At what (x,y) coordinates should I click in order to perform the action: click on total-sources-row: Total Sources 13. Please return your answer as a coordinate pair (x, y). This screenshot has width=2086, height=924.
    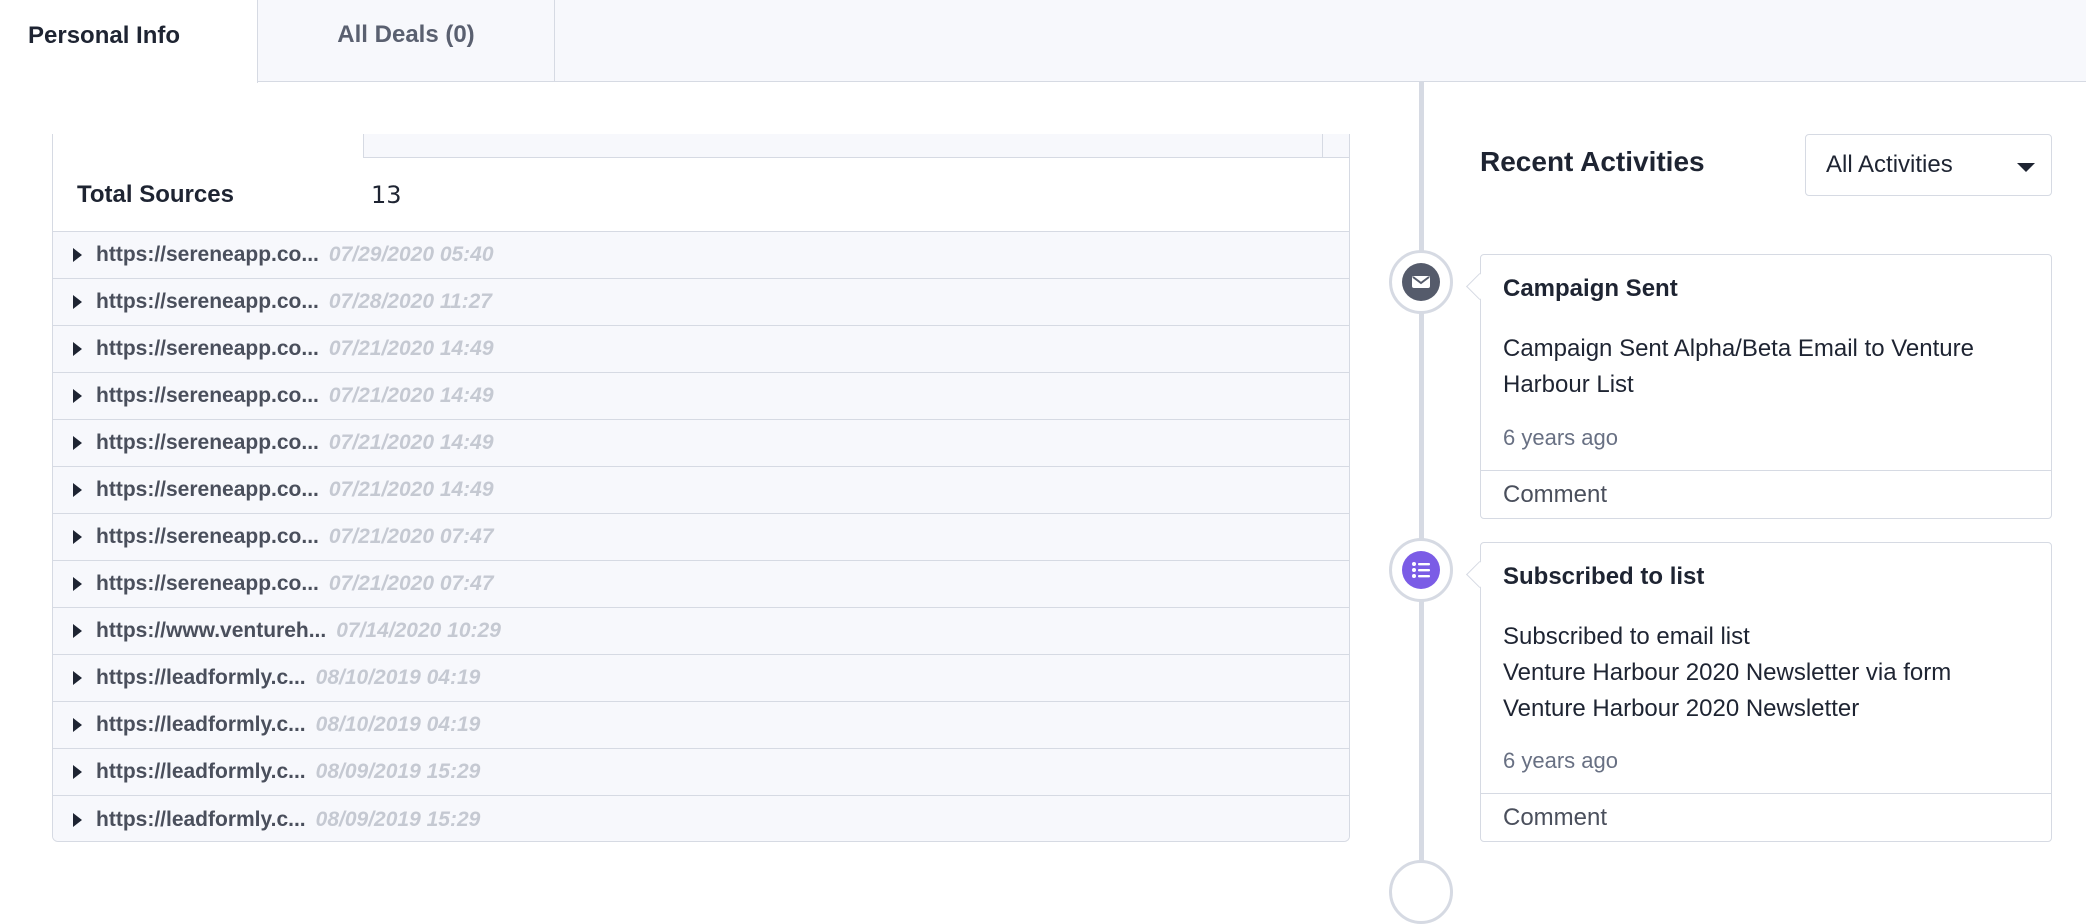
    Looking at the image, I should click on (701, 195).